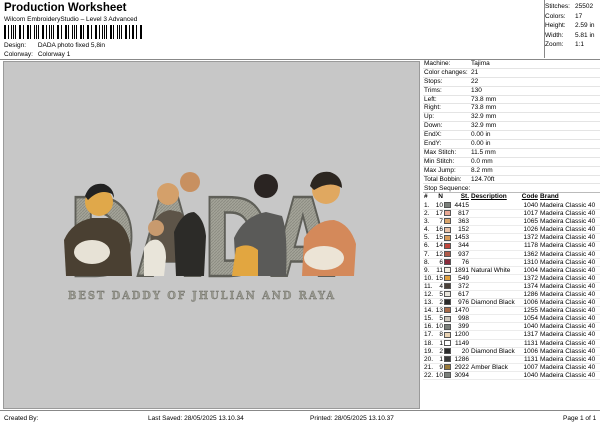 The image size is (600, 424). I want to click on row-index: 13., so click(429, 303).